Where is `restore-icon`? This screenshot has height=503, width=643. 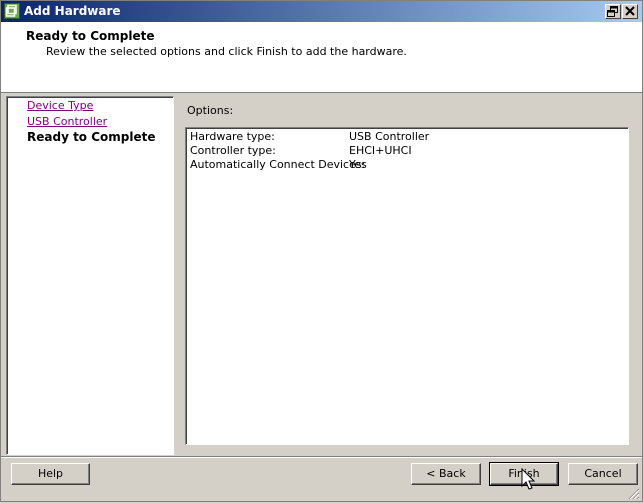
restore-icon is located at coordinates (612, 11).